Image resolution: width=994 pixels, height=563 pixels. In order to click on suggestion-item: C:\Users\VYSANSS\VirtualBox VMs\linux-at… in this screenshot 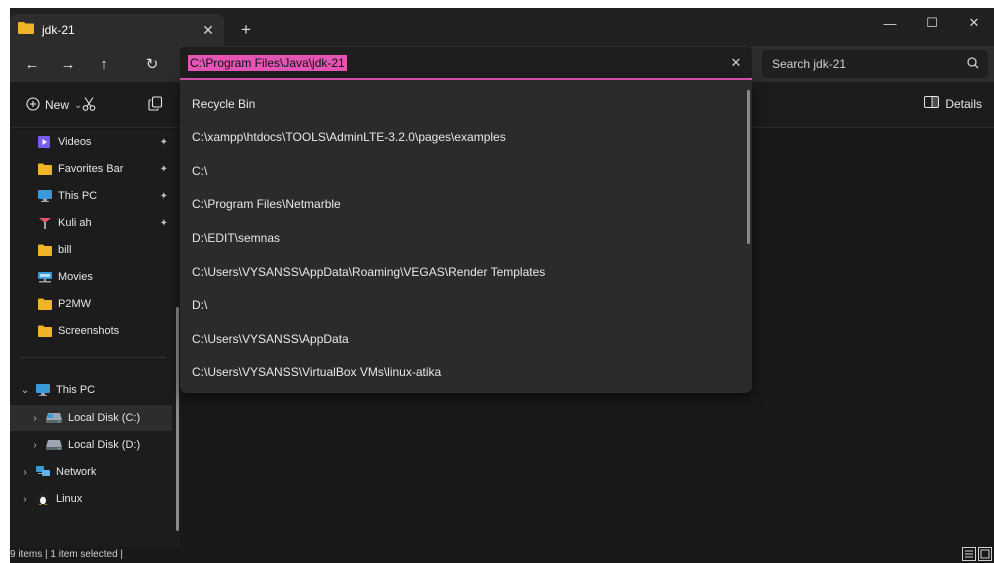, I will do `click(316, 372)`.